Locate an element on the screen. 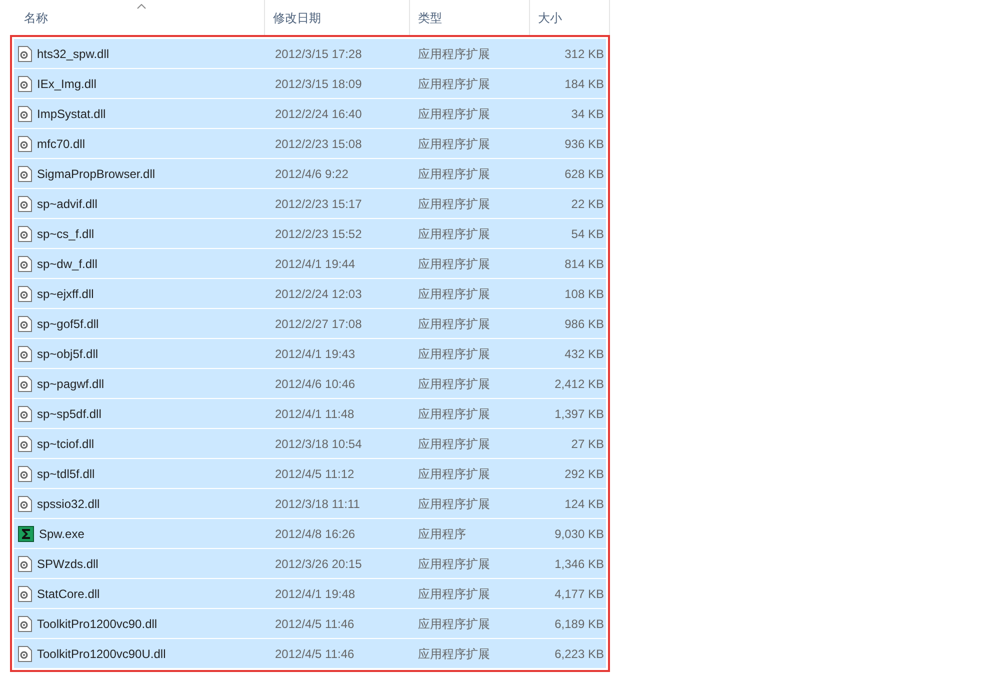  file-size: 54 KB is located at coordinates (587, 234).